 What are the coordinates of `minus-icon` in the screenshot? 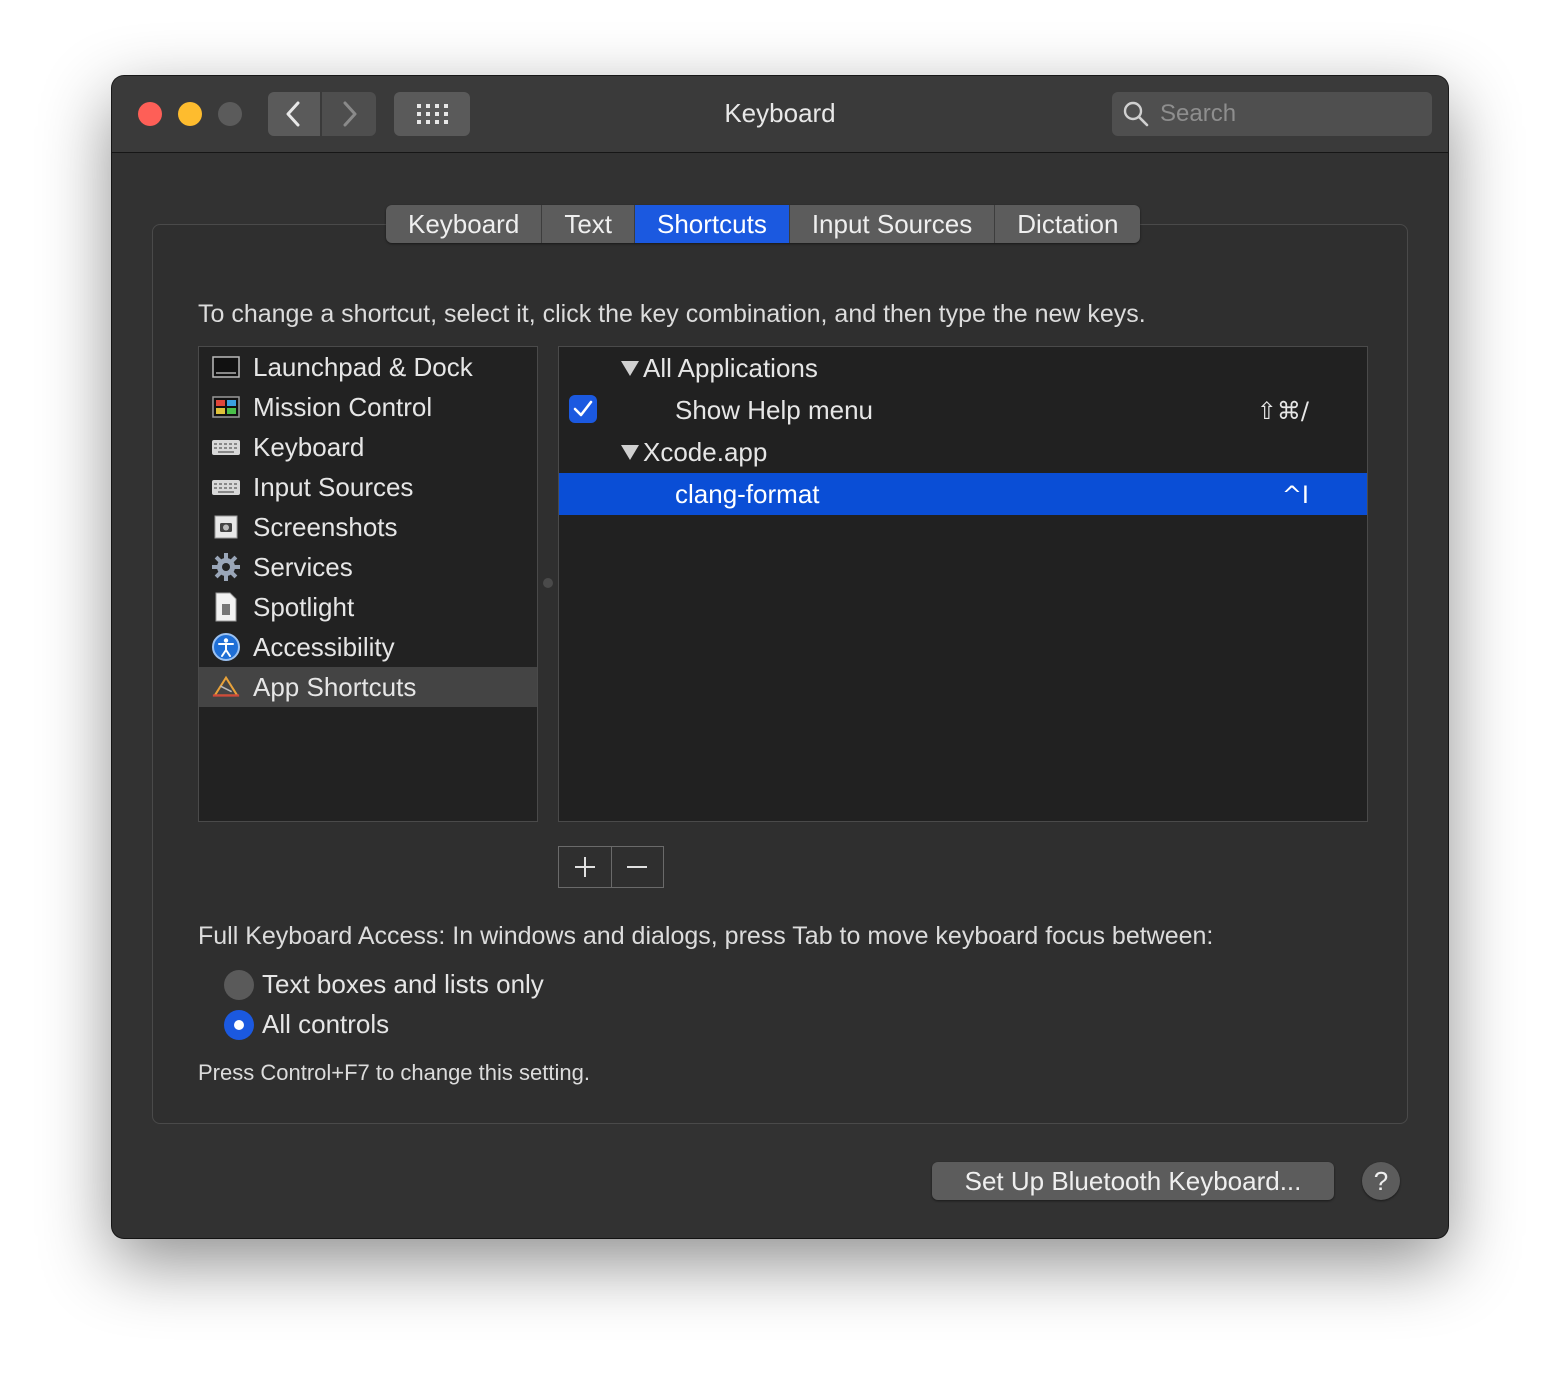 It's located at (637, 867).